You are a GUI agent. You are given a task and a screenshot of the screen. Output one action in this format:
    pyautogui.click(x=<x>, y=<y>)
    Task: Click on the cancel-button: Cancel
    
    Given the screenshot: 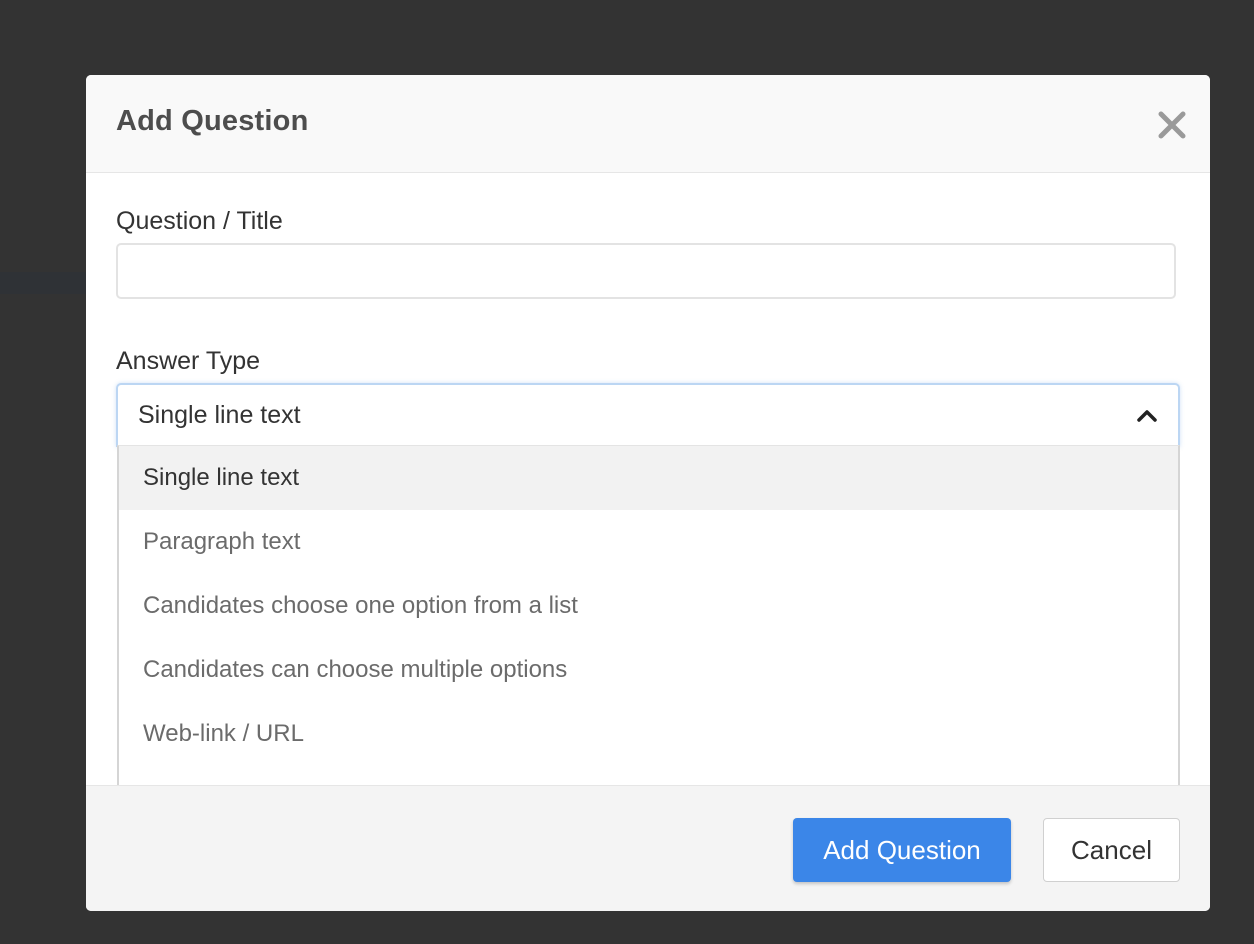 What is the action you would take?
    pyautogui.click(x=1111, y=850)
    